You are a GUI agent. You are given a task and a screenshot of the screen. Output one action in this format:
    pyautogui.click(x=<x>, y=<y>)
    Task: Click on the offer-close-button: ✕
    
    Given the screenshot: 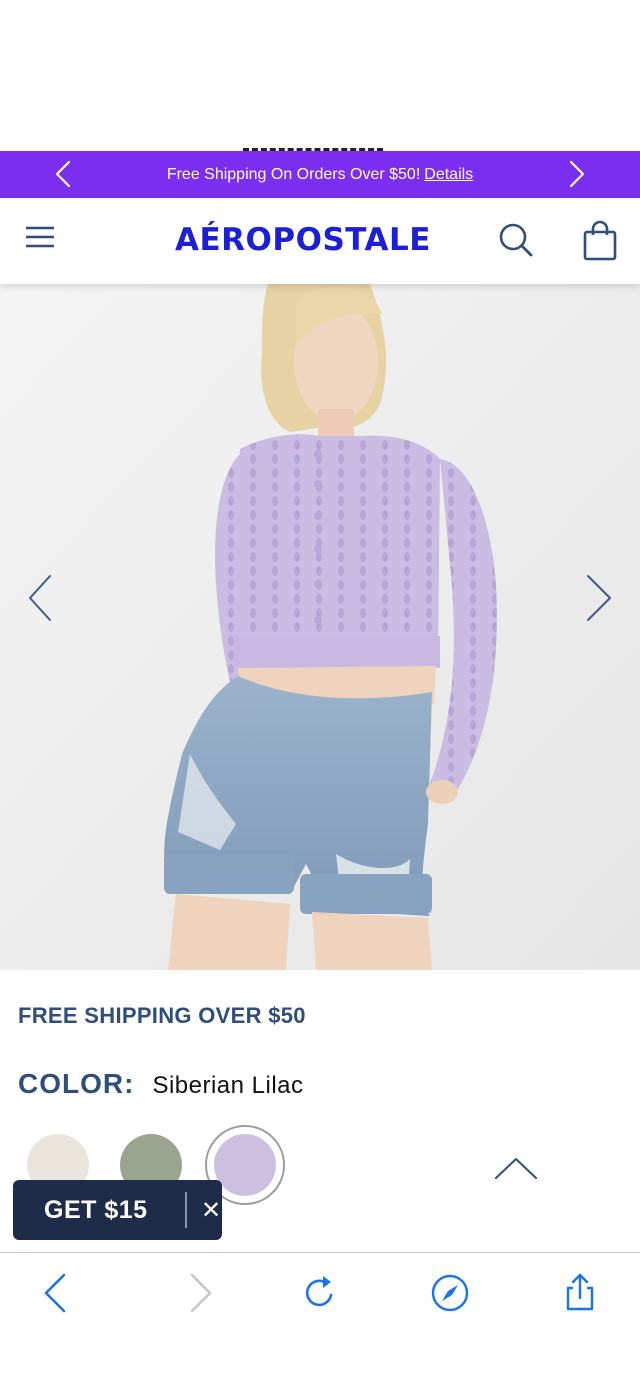 What is the action you would take?
    pyautogui.click(x=211, y=1210)
    